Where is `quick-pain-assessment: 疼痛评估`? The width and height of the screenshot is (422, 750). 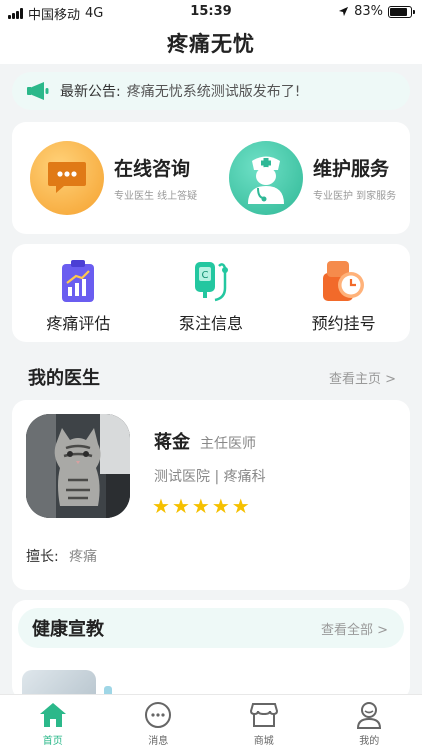
quick-pain-assessment: 疼痛评估 is located at coordinates (78, 293).